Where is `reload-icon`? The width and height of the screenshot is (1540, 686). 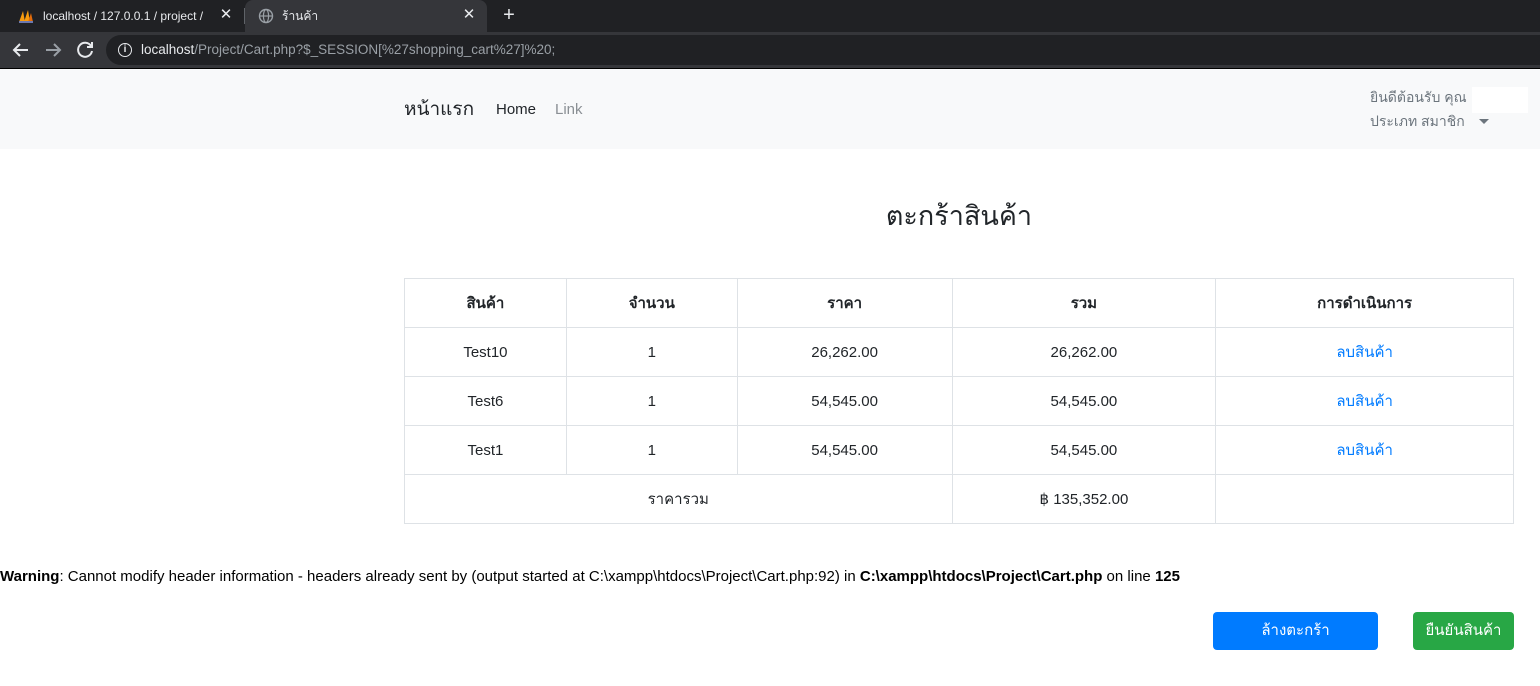
reload-icon is located at coordinates (85, 50).